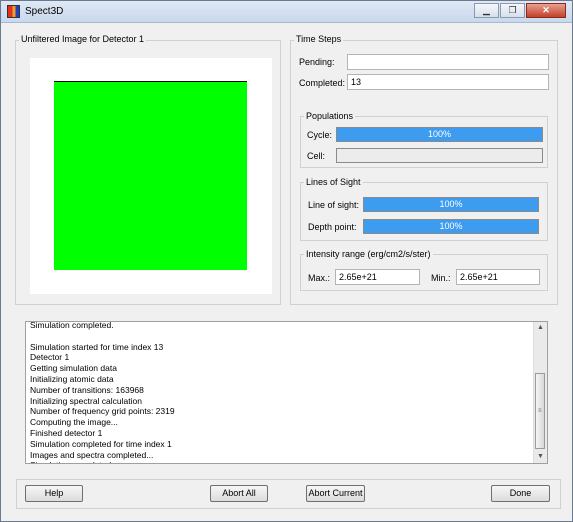  What do you see at coordinates (50, 357) in the screenshot?
I see `log-line: Detector 1` at bounding box center [50, 357].